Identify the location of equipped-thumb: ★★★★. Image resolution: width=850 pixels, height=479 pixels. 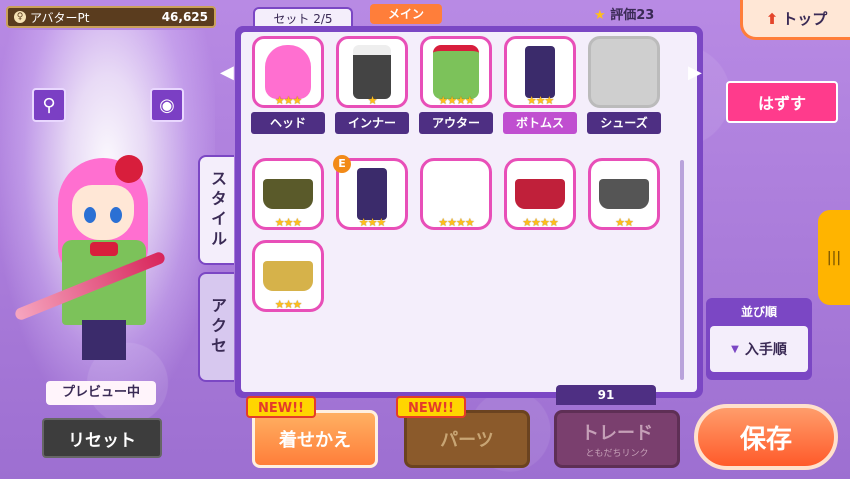
(456, 72).